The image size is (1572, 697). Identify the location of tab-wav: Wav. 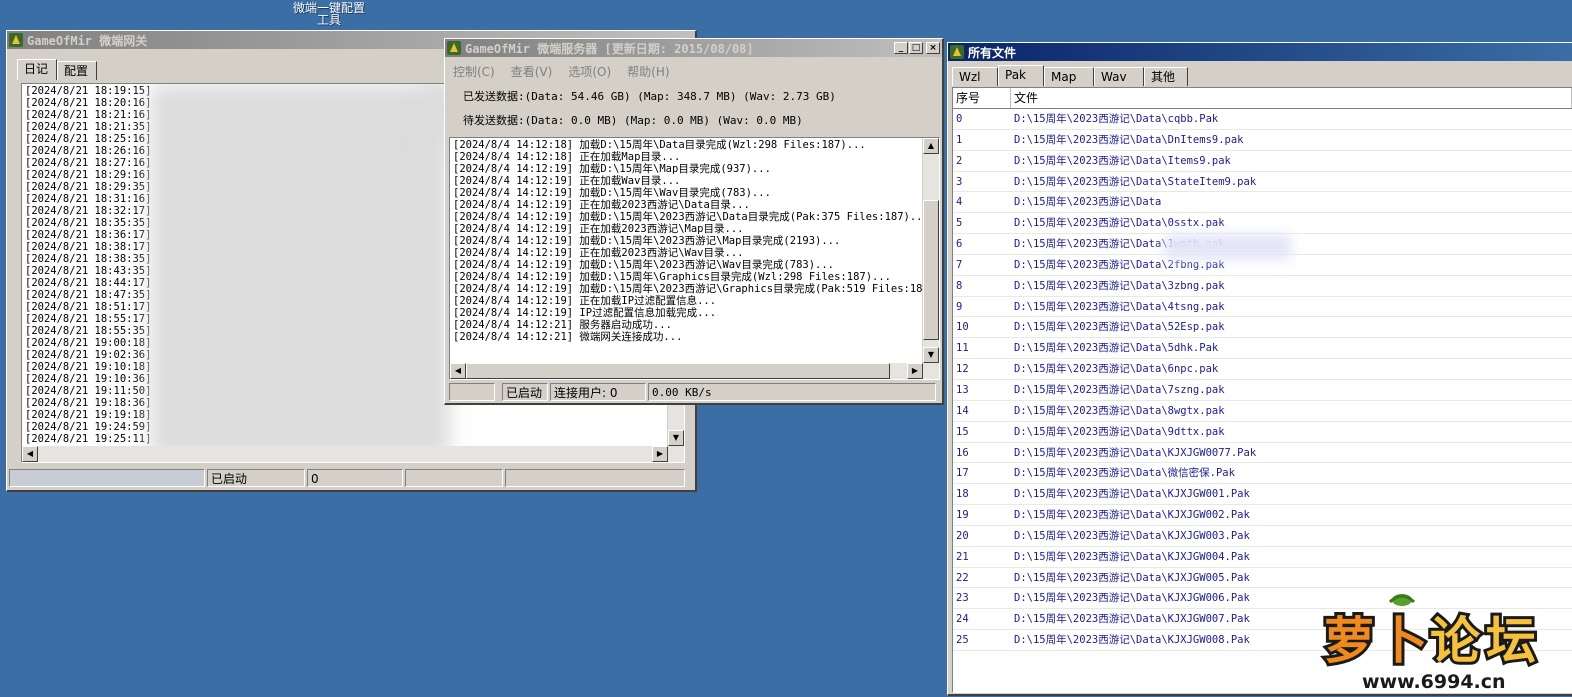
(1119, 76).